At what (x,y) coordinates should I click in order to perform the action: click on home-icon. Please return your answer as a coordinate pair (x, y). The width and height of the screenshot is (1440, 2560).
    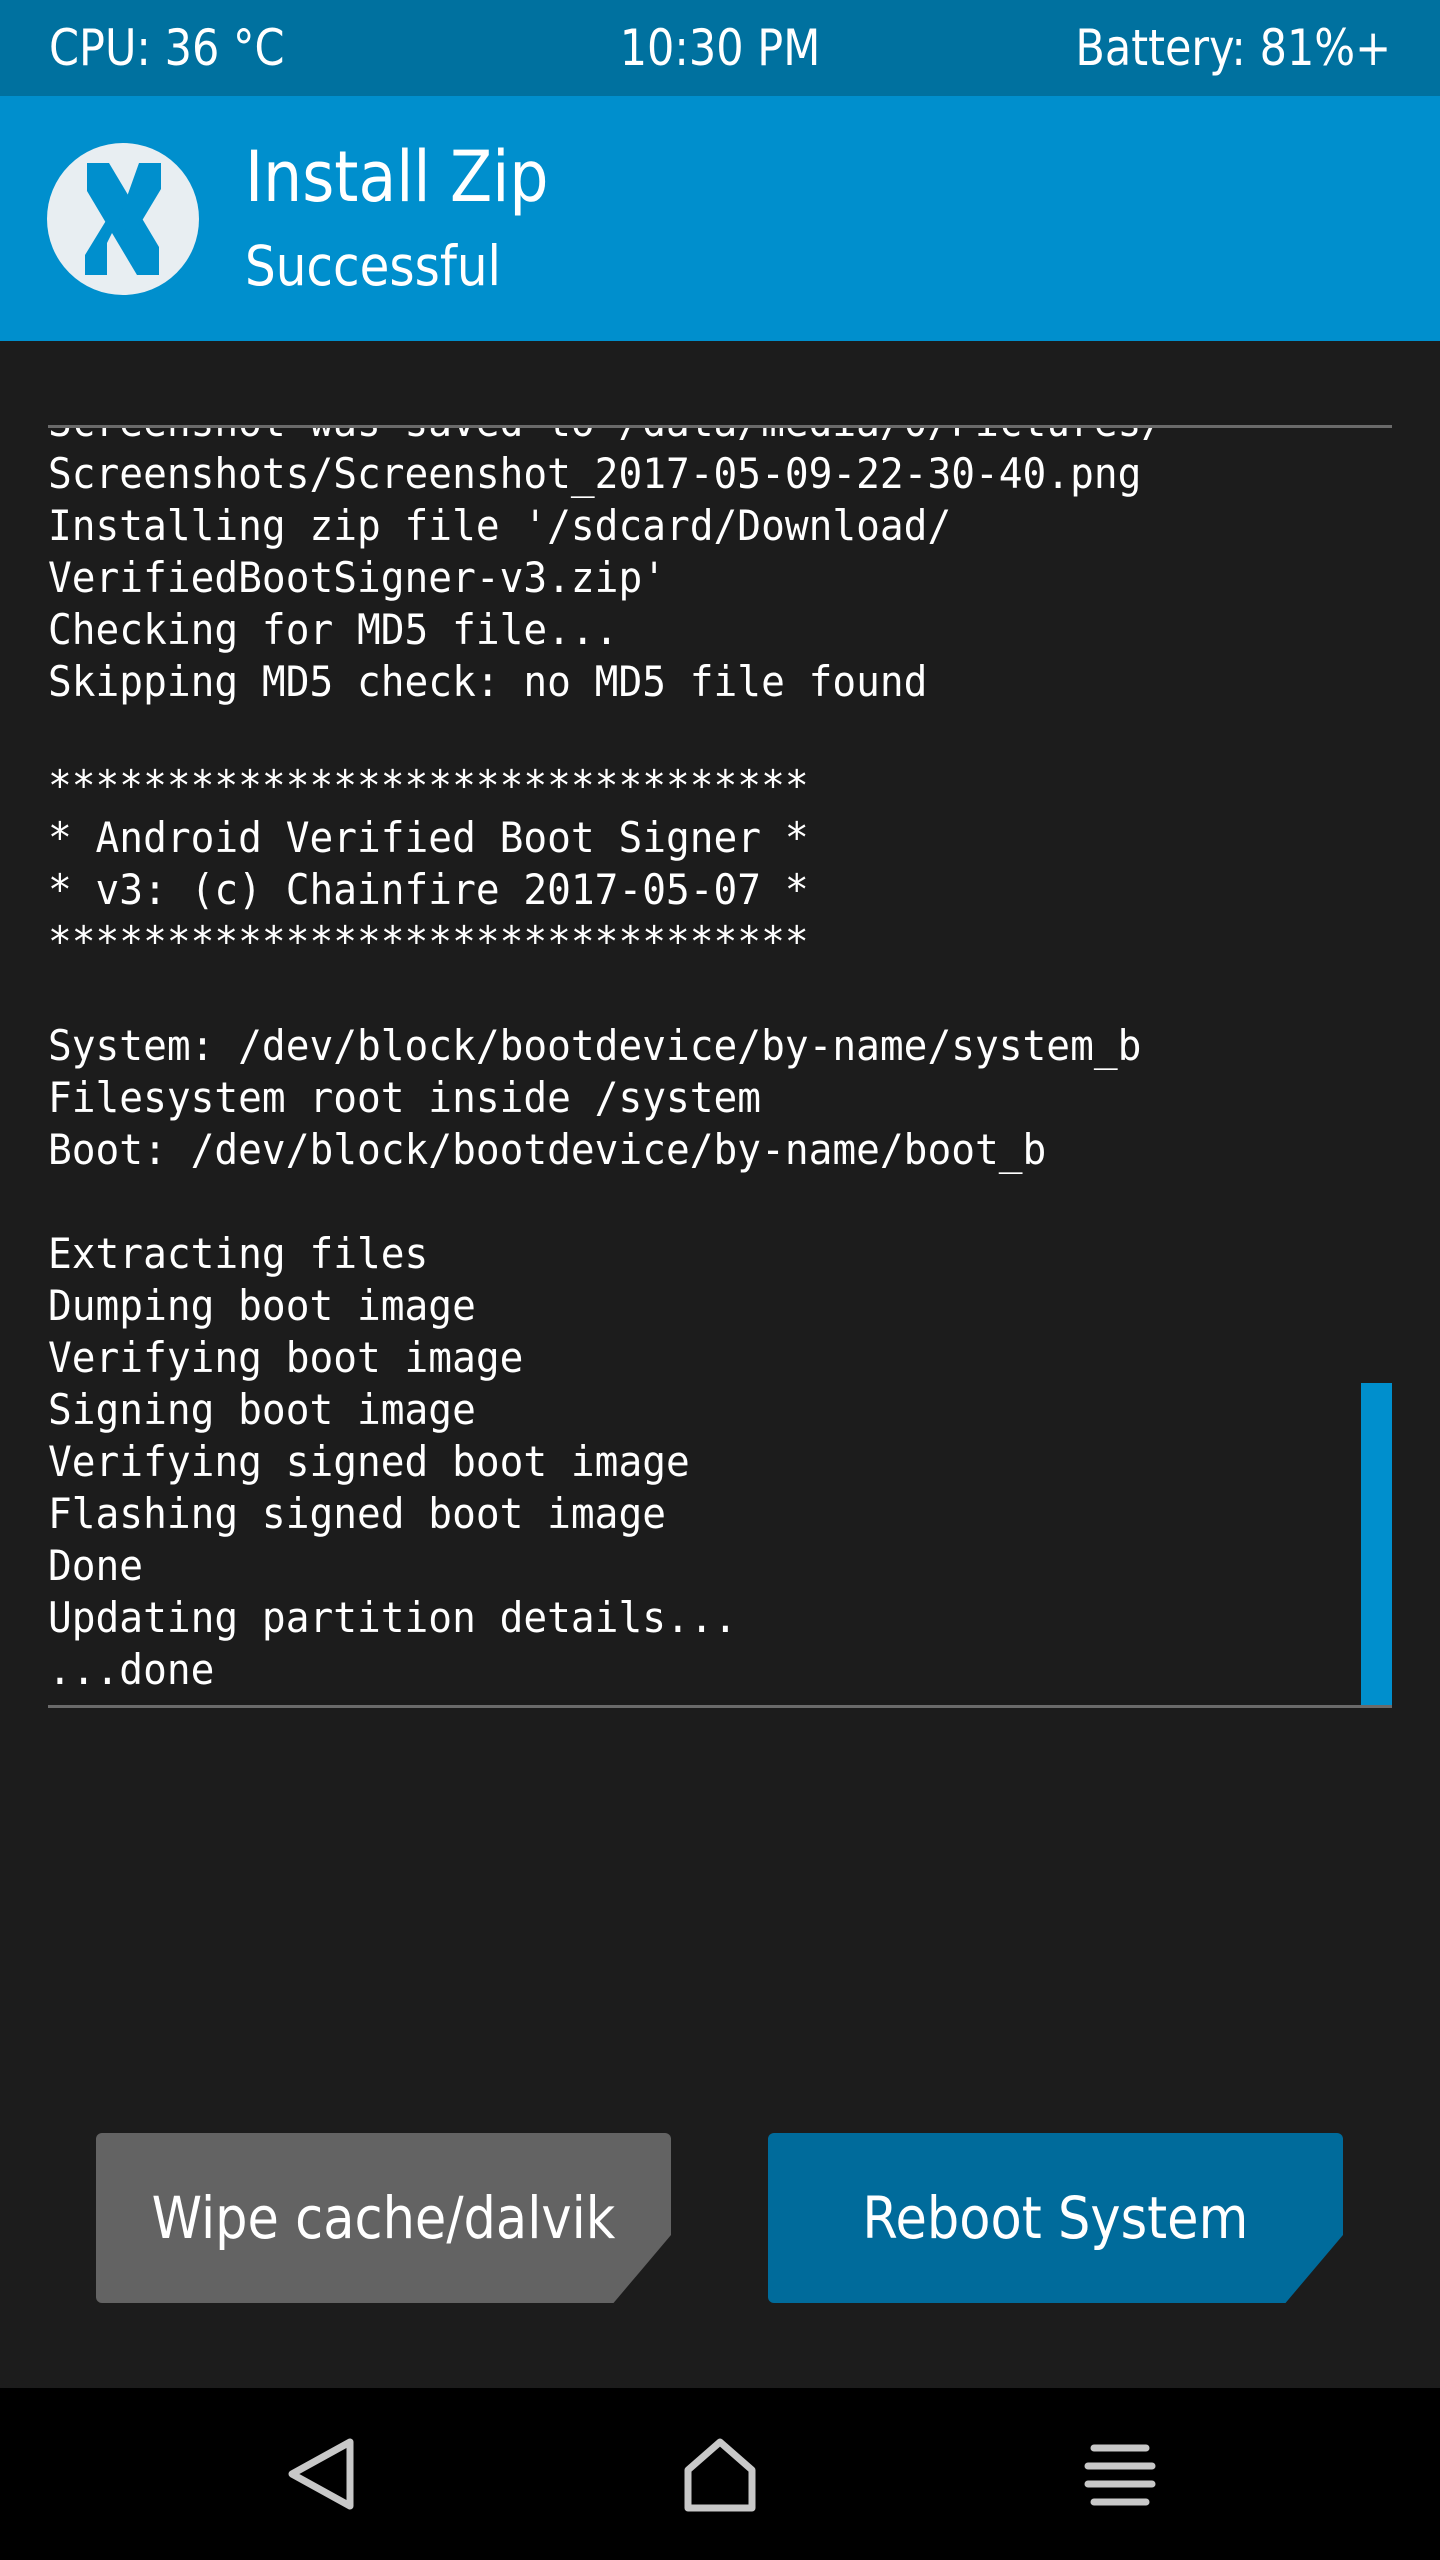
    Looking at the image, I should click on (720, 2474).